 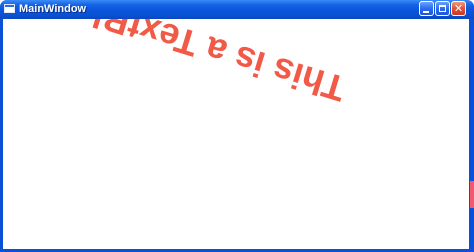 I want to click on edge-marker, so click(x=472, y=194).